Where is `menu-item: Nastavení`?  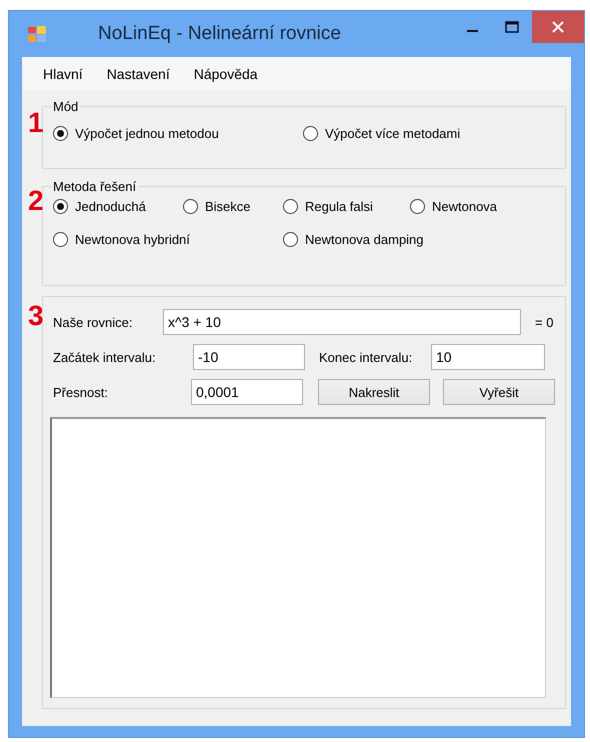 menu-item: Nastavení is located at coordinates (138, 74).